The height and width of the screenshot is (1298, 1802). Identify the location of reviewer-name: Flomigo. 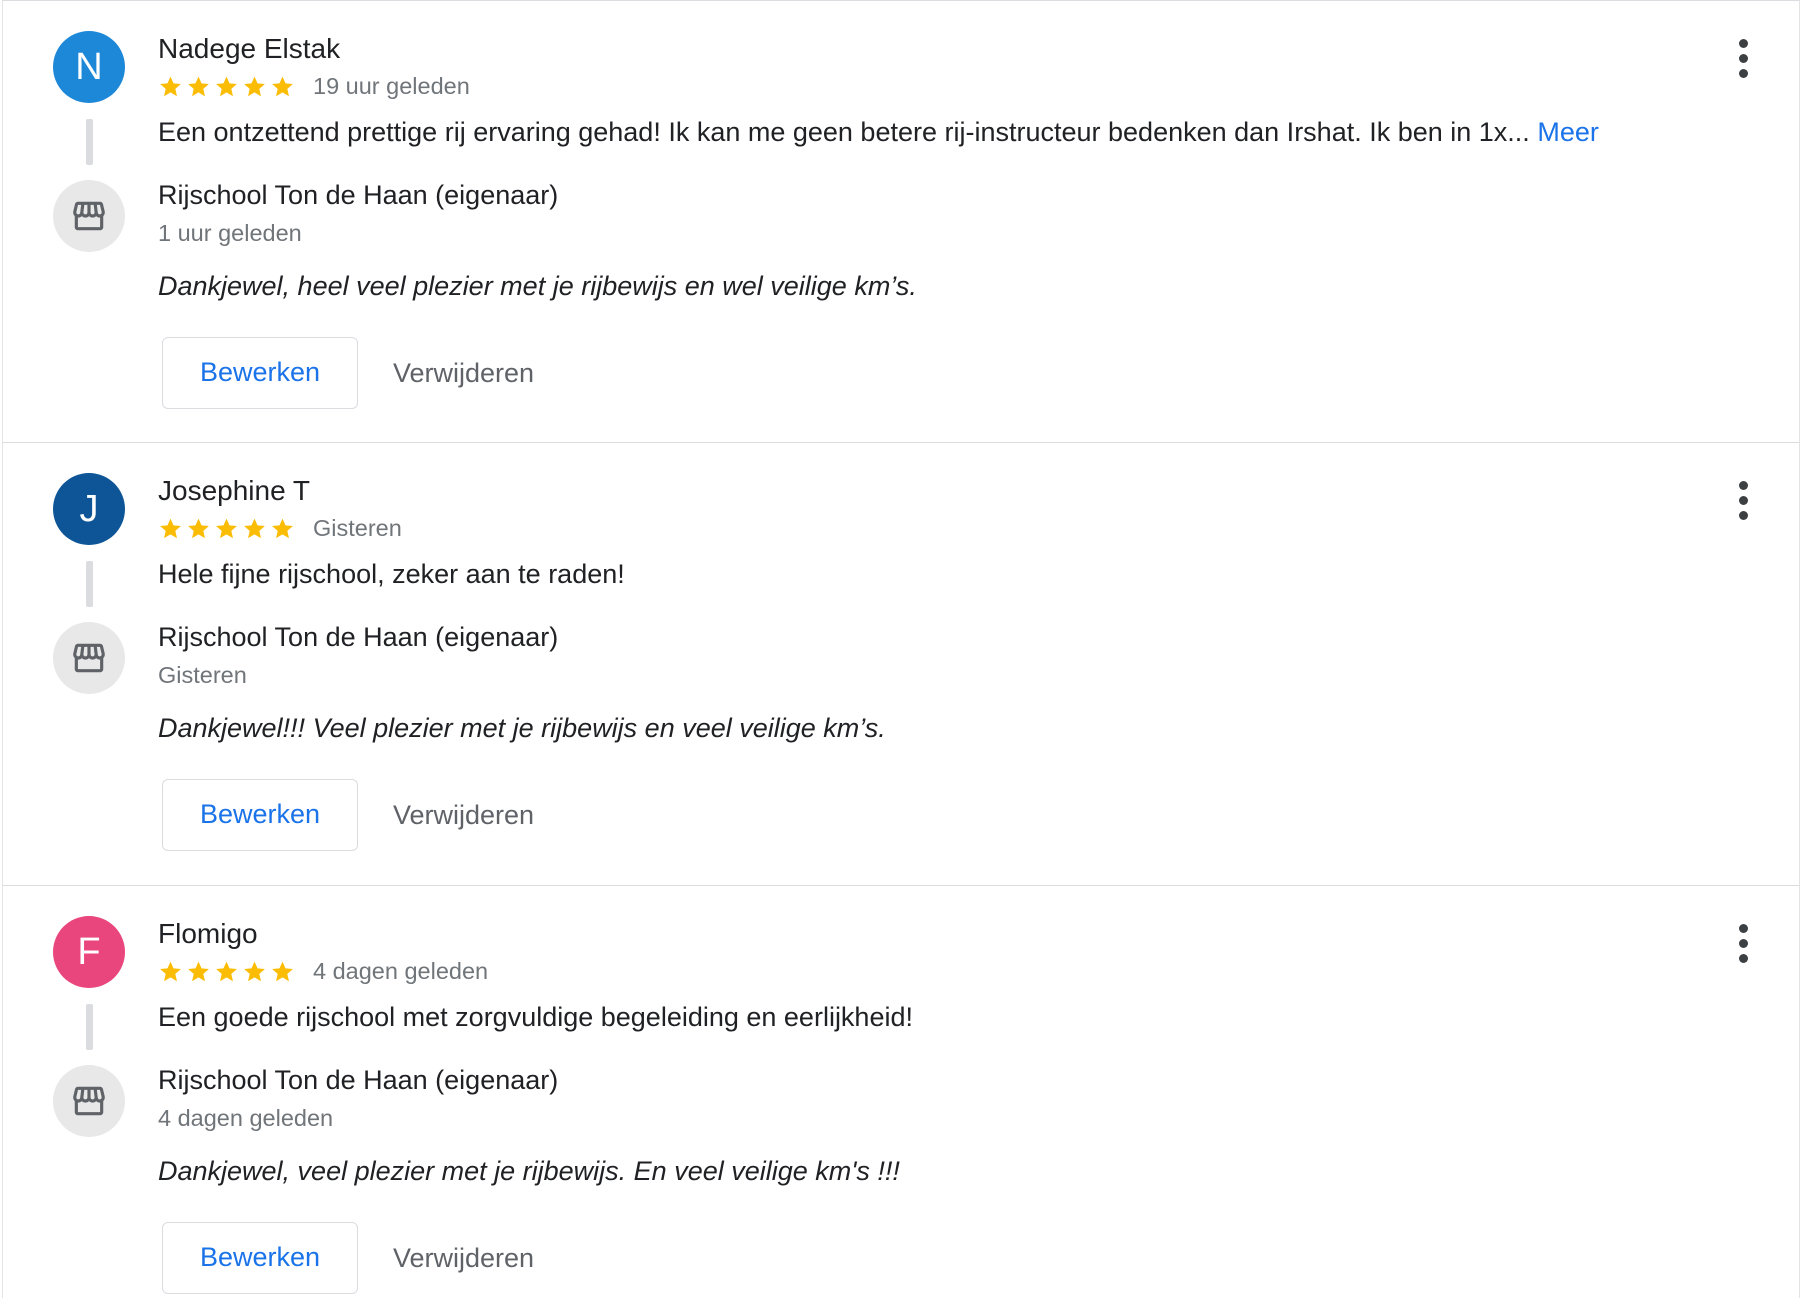
(208, 934).